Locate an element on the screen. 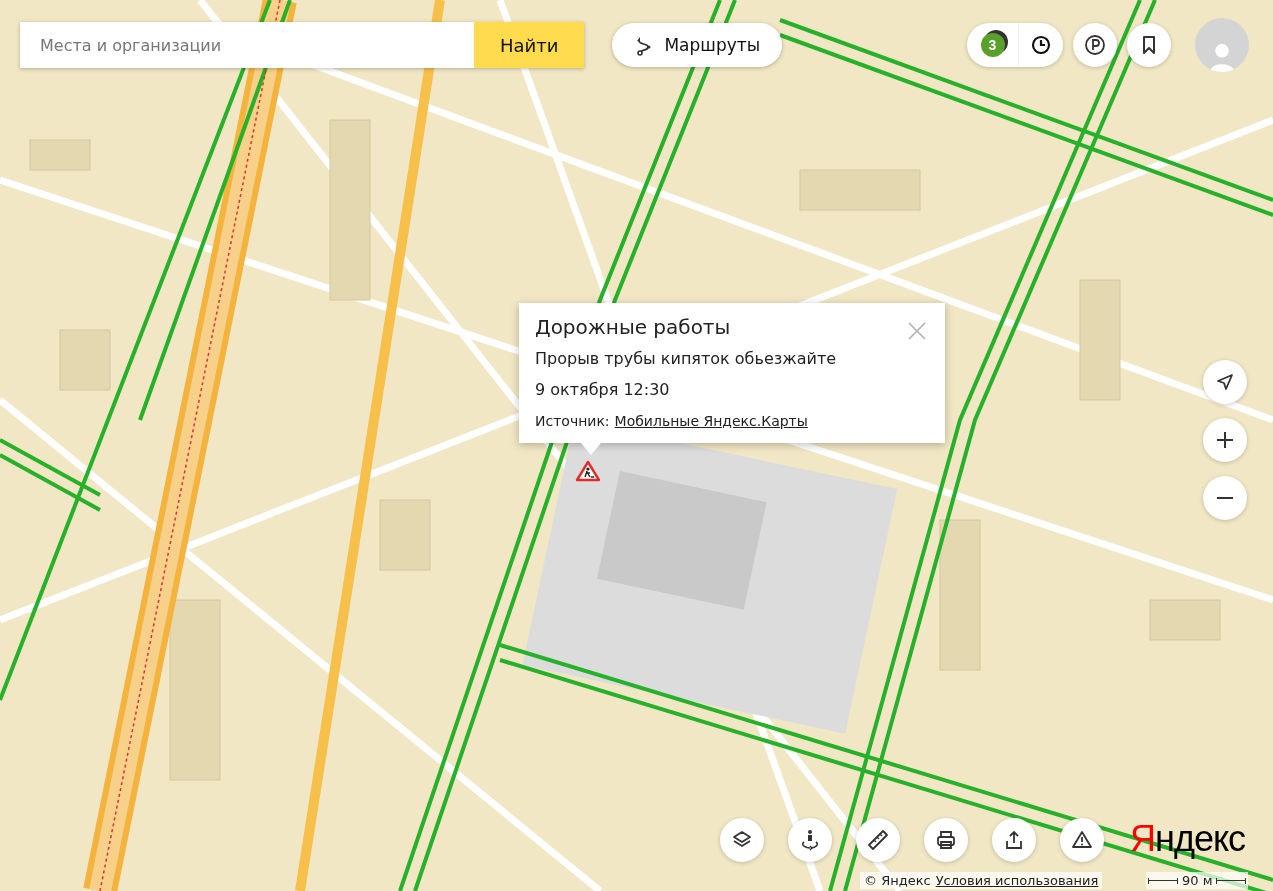 The height and width of the screenshot is (891, 1273). routes-button: Маршруты is located at coordinates (697, 45).